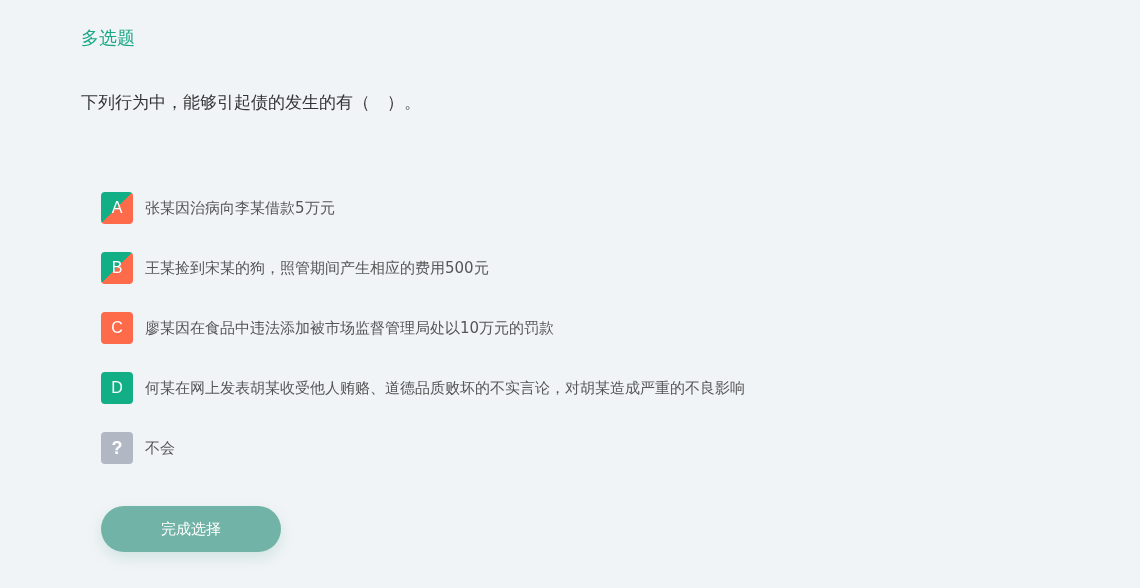 Image resolution: width=1140 pixels, height=588 pixels. What do you see at coordinates (251, 102) in the screenshot?
I see `question-text: 下列行为中，能够引起债的发生的有（ ）。` at bounding box center [251, 102].